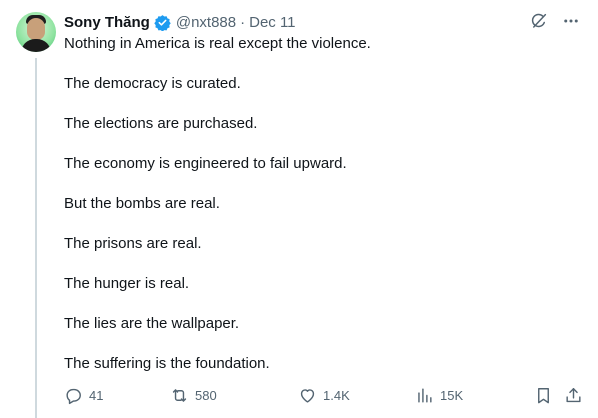  Describe the element at coordinates (152, 83) in the screenshot. I see `post-line: The democracy is curated.` at that location.